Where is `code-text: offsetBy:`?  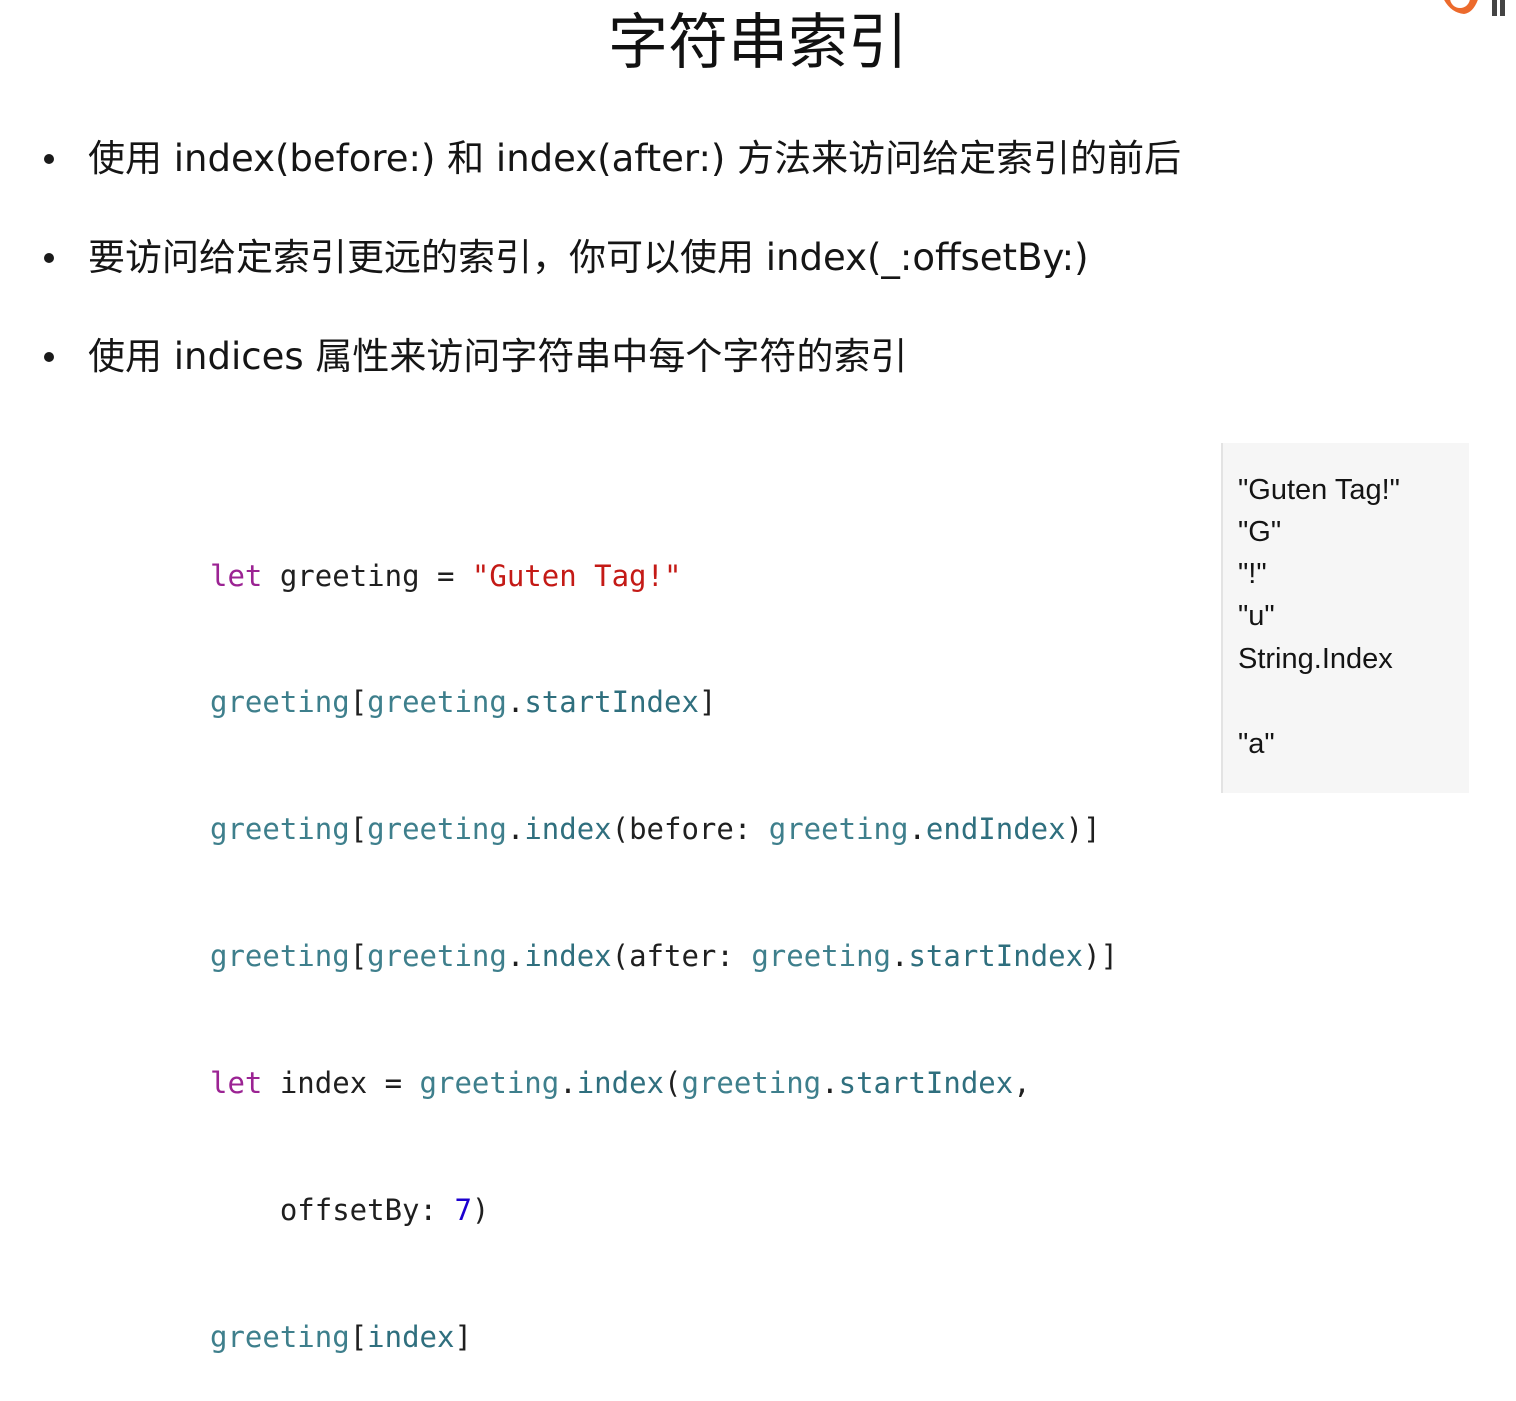 code-text: offsetBy: is located at coordinates (332, 1210).